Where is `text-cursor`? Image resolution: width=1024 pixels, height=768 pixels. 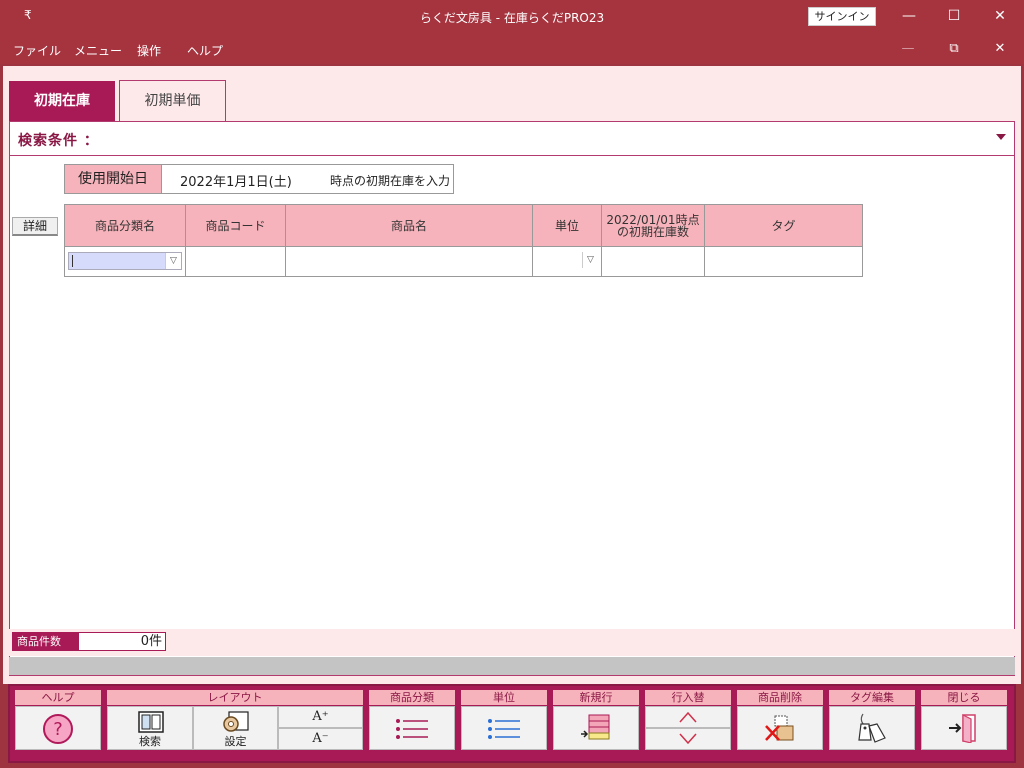
text-cursor is located at coordinates (72, 261).